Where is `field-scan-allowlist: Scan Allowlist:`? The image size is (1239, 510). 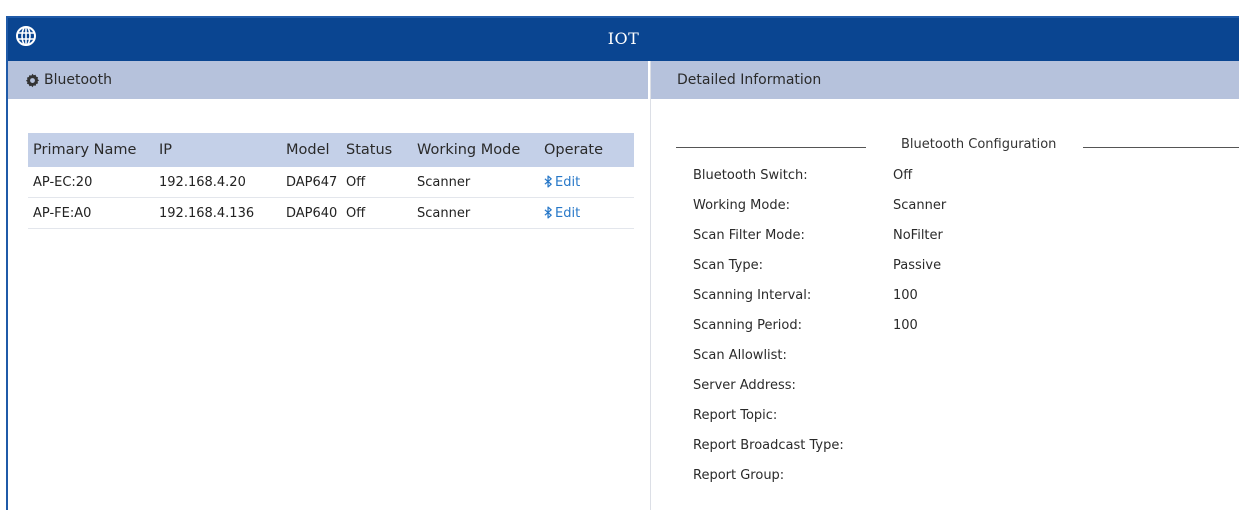 field-scan-allowlist: Scan Allowlist: is located at coordinates (953, 356).